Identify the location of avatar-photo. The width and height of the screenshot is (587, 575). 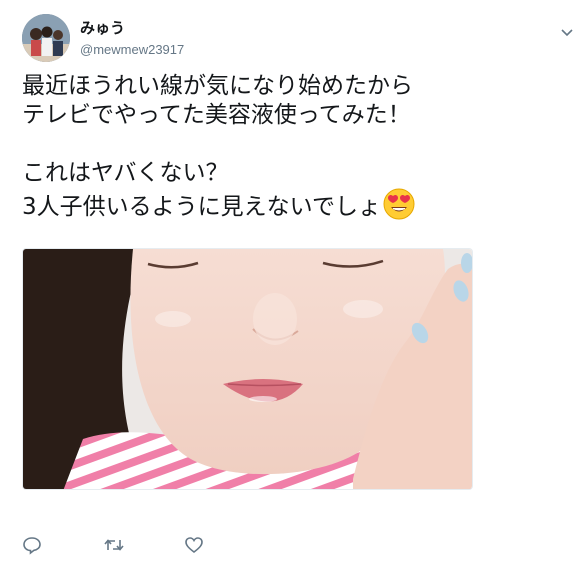
(46, 38).